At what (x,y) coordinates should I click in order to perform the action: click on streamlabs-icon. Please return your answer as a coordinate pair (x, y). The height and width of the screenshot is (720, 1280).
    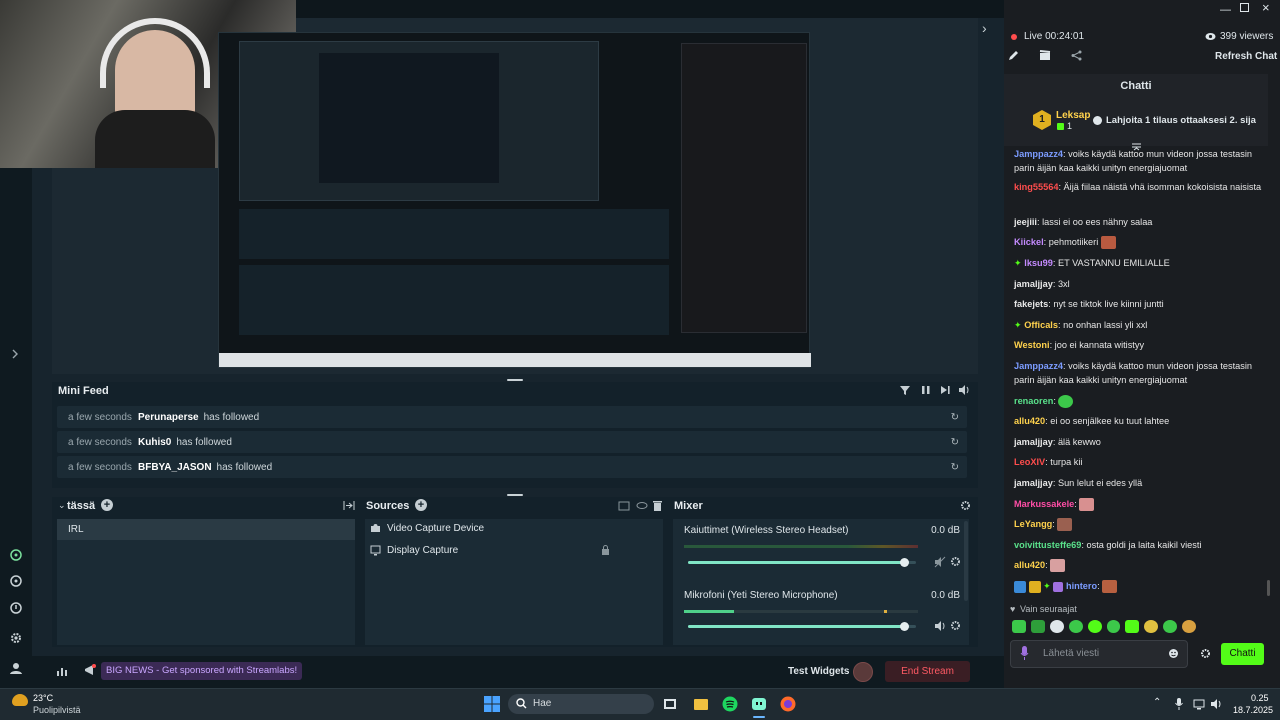
    Looking at the image, I should click on (759, 704).